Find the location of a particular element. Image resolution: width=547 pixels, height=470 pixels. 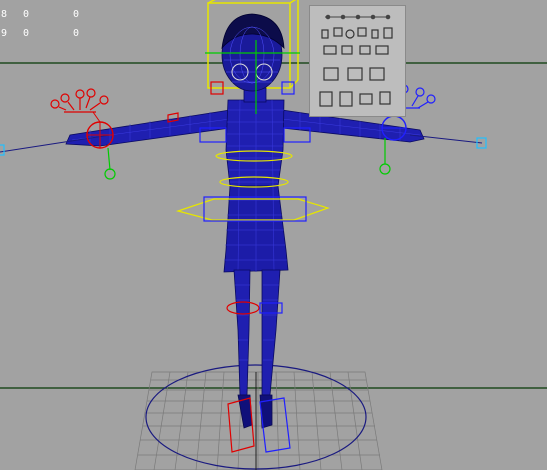

hud-value: 9 is located at coordinates (4, 33).